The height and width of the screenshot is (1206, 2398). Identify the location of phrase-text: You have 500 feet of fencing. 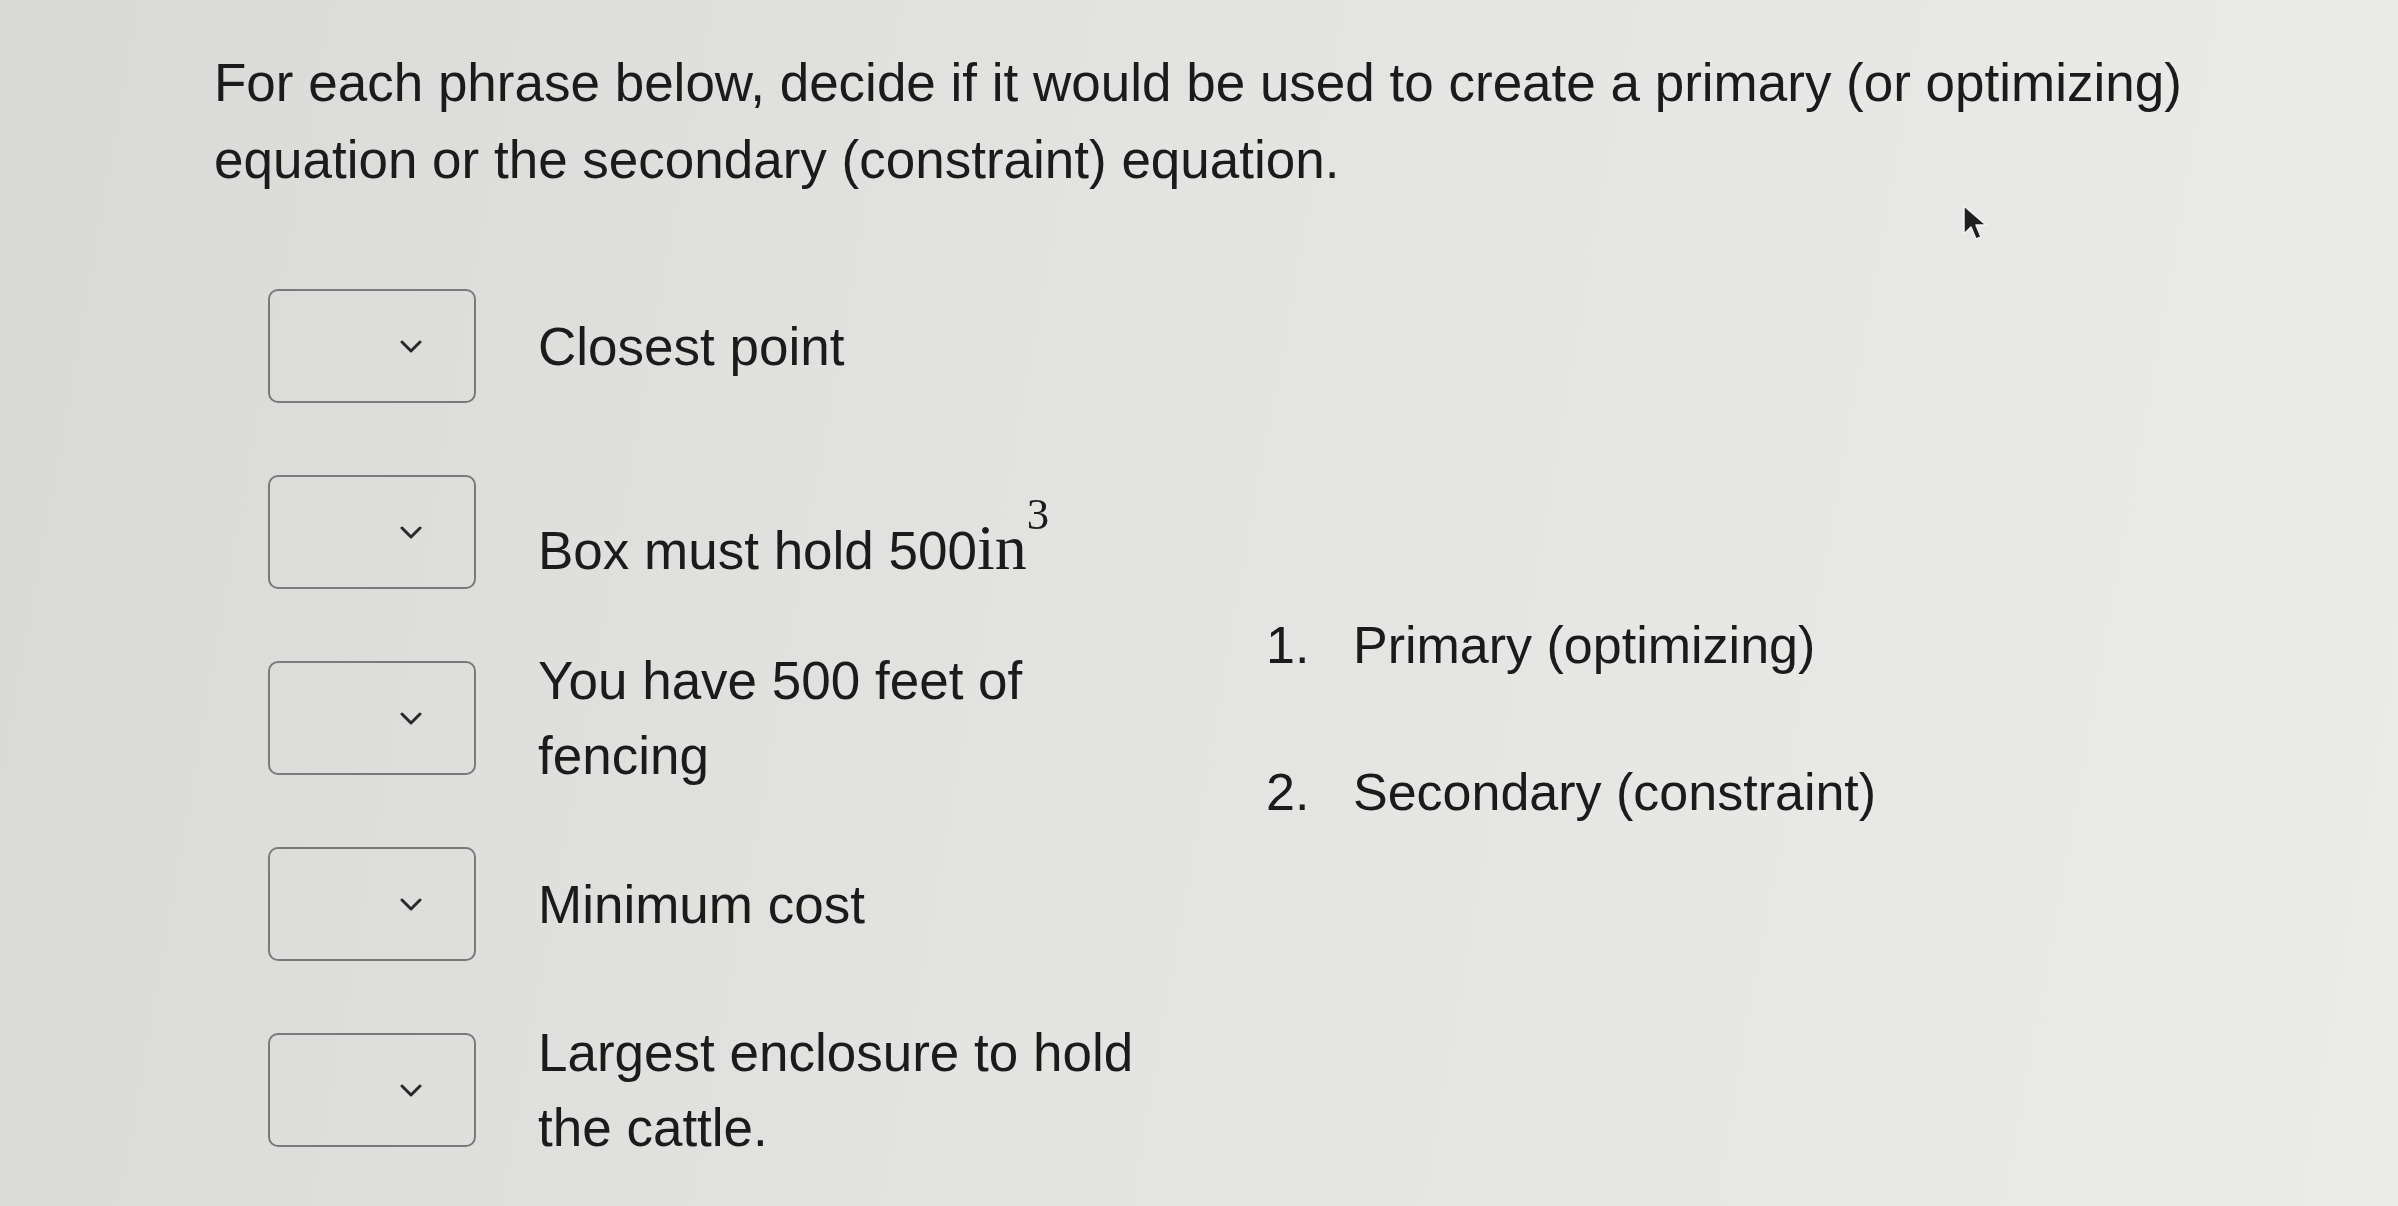
(781, 718).